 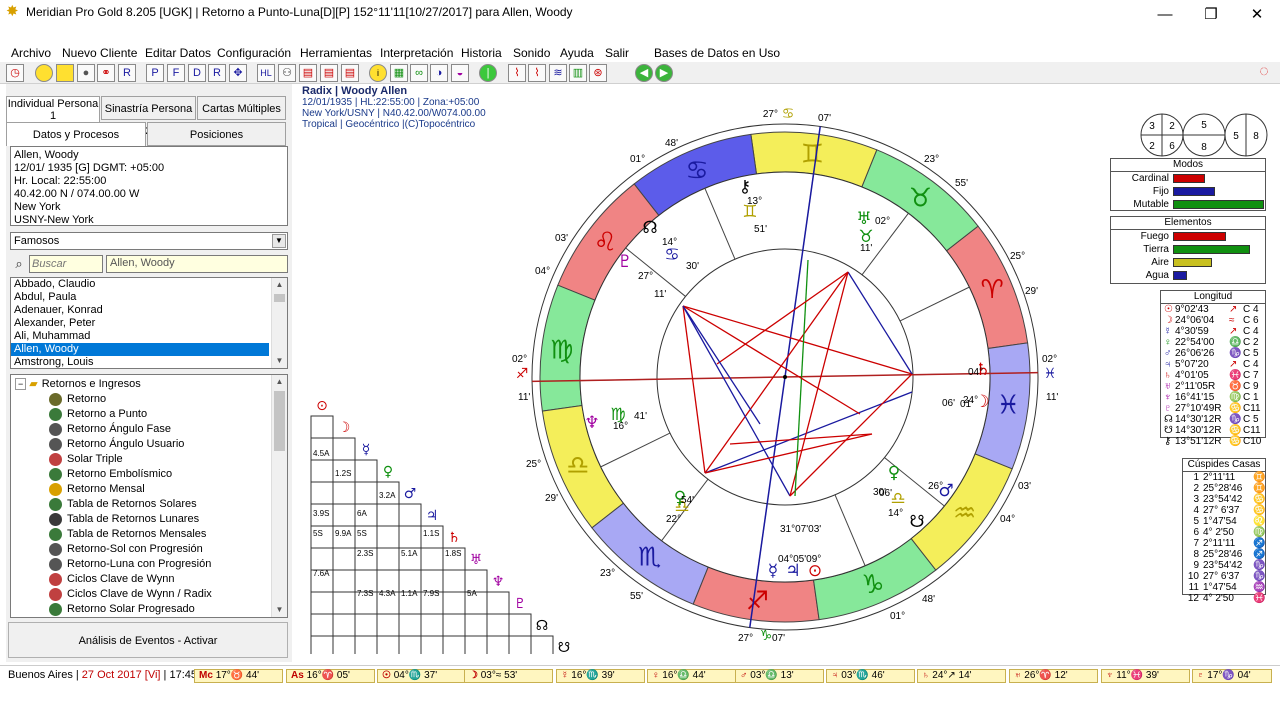 What do you see at coordinates (279, 496) in the screenshot?
I see `tree-scrollbar: ▲ ▼` at bounding box center [279, 496].